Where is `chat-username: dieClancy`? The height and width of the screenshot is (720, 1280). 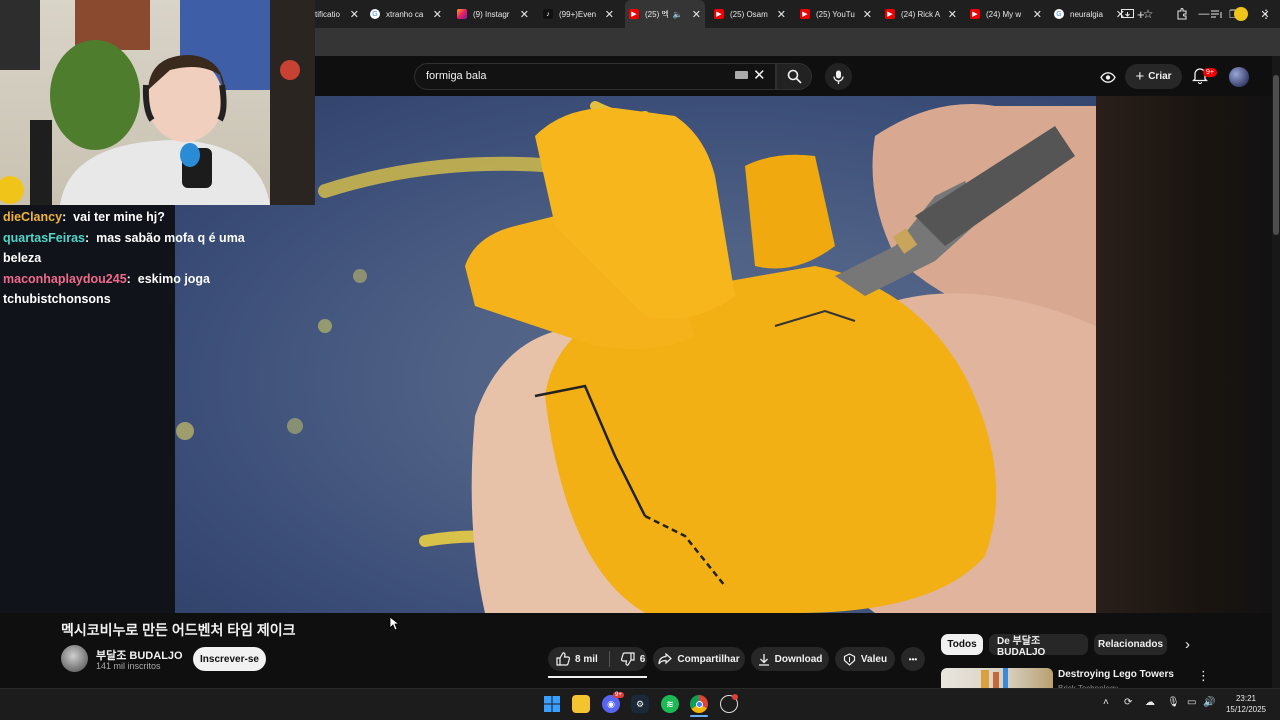
chat-username: dieClancy is located at coordinates (33, 217).